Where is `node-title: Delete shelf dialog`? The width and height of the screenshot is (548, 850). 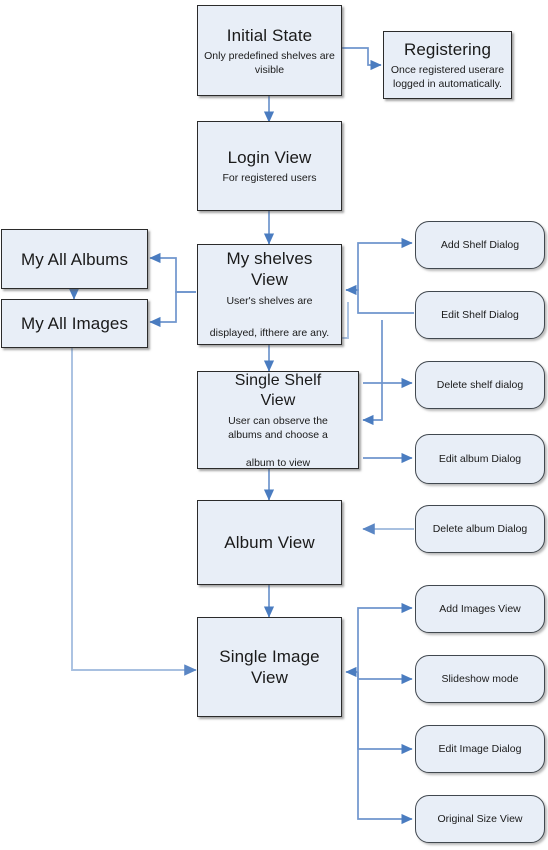
node-title: Delete shelf dialog is located at coordinates (480, 385).